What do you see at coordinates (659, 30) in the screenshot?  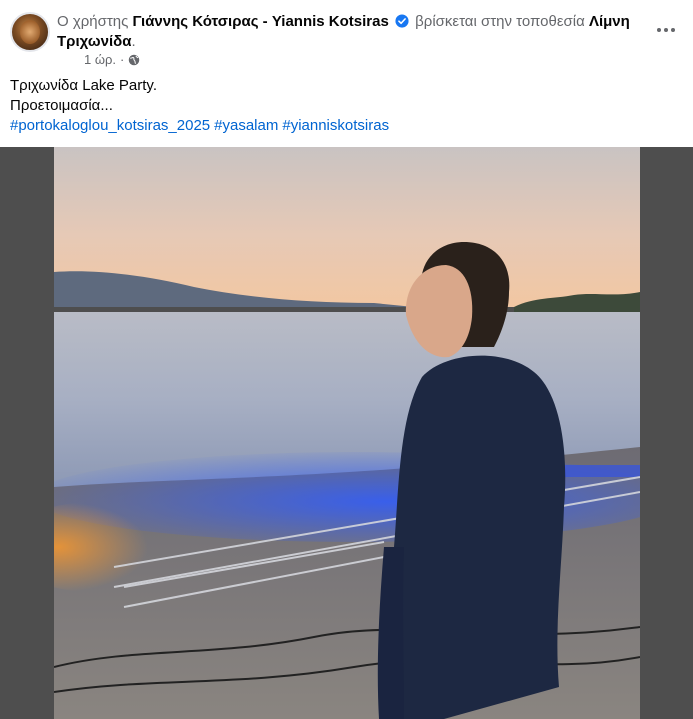 I see `more-options-icon` at bounding box center [659, 30].